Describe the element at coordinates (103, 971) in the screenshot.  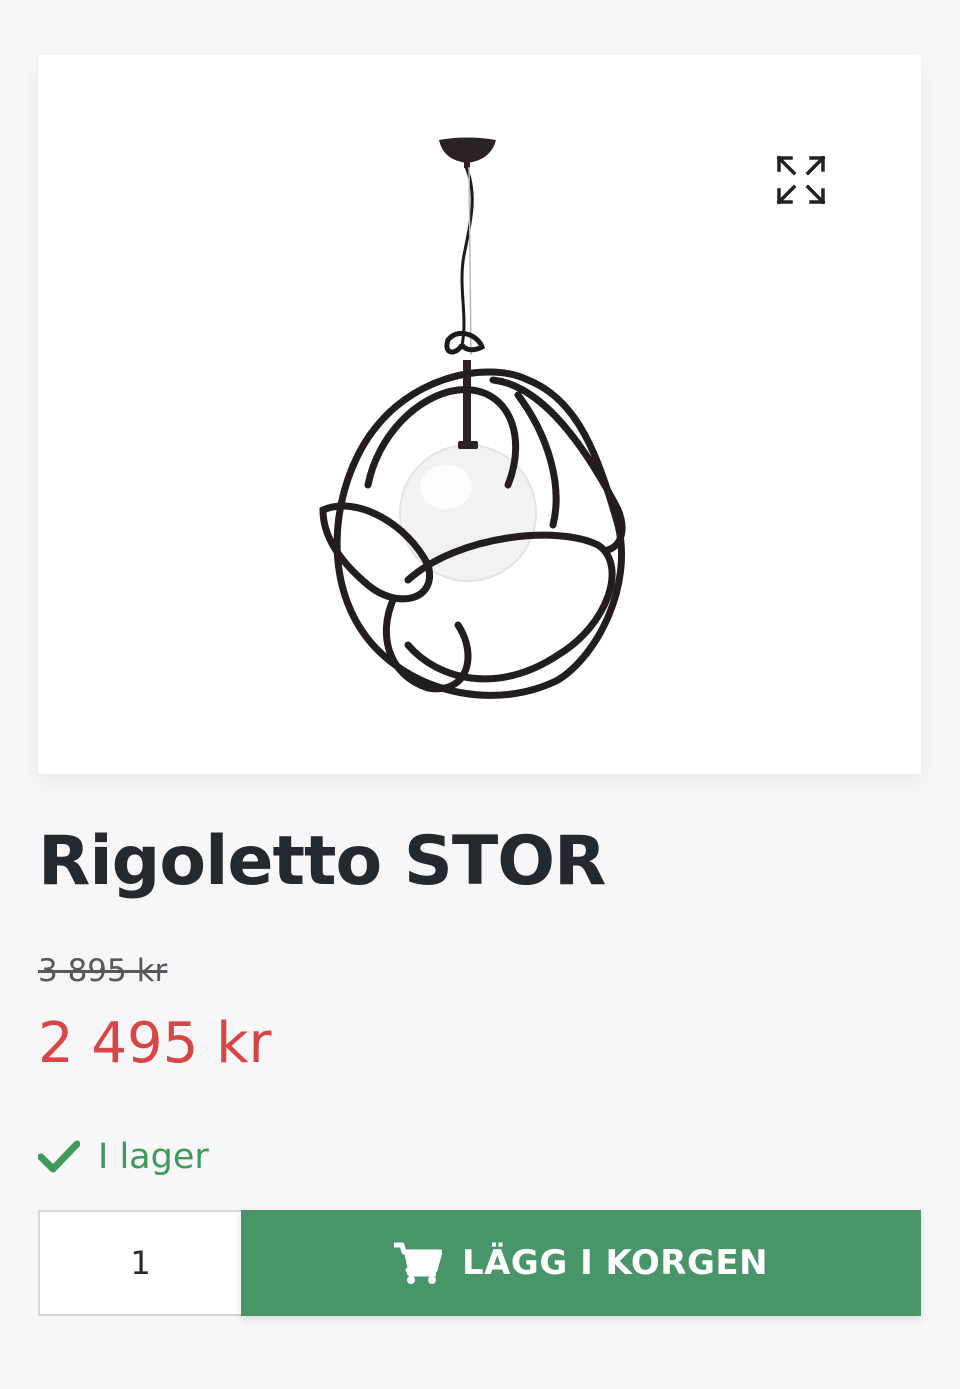
I see `original-price: 3 895 kr` at that location.